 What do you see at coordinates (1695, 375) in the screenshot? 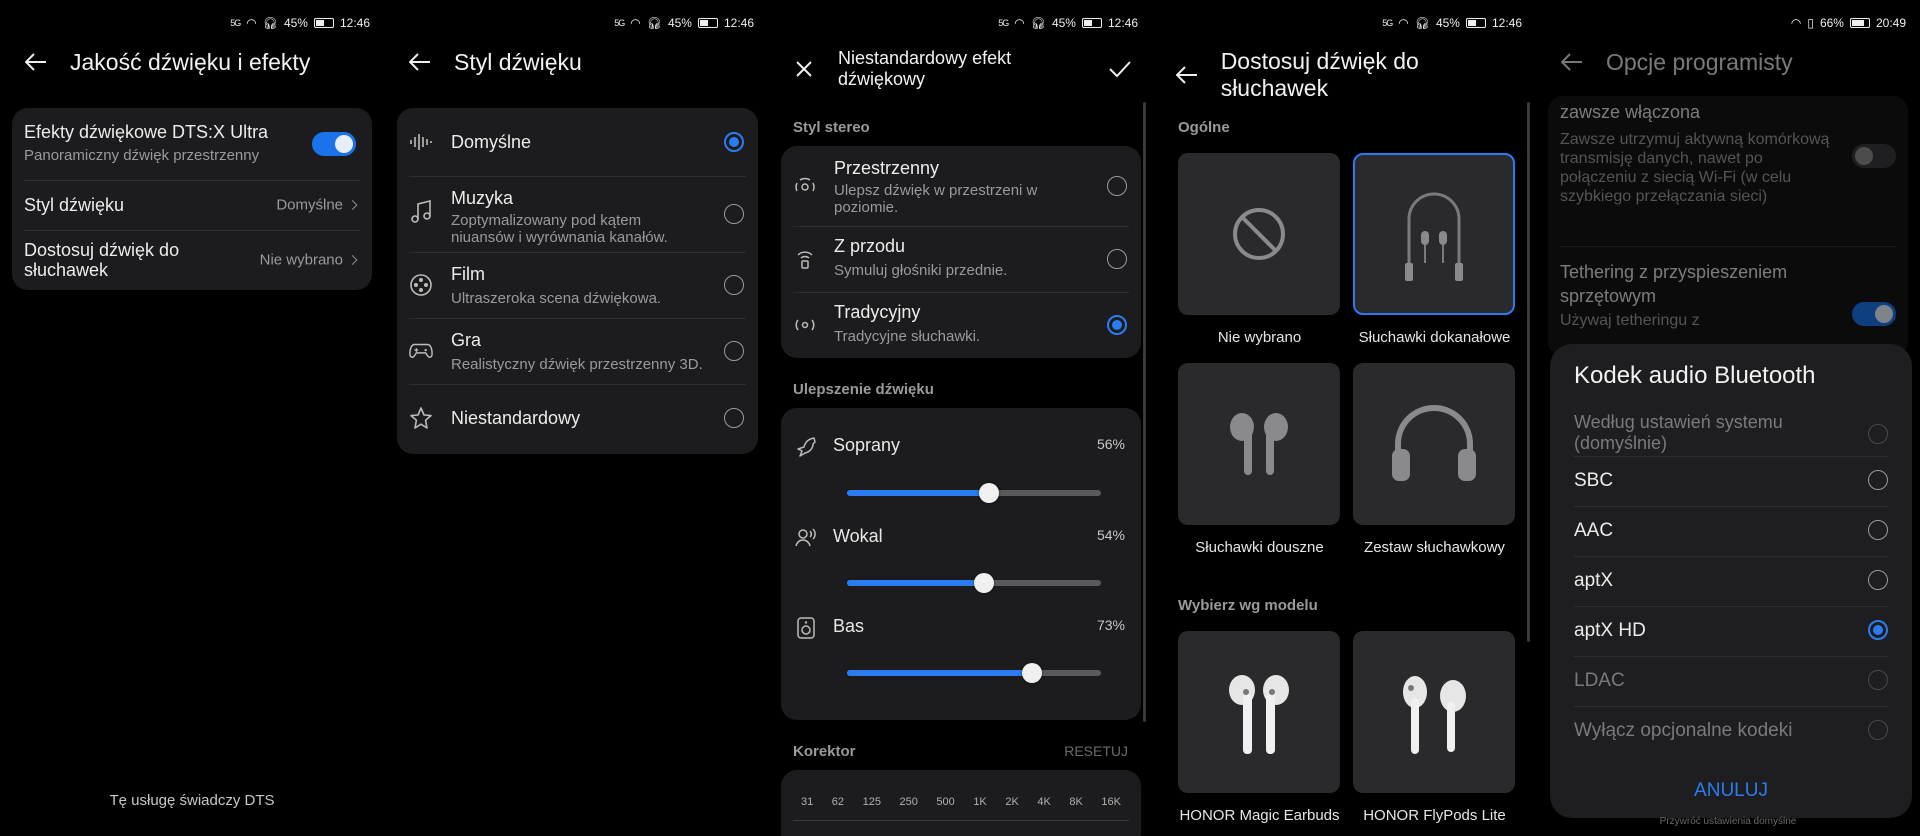
I see `dialog-title: Kodek audio Bluetooth` at bounding box center [1695, 375].